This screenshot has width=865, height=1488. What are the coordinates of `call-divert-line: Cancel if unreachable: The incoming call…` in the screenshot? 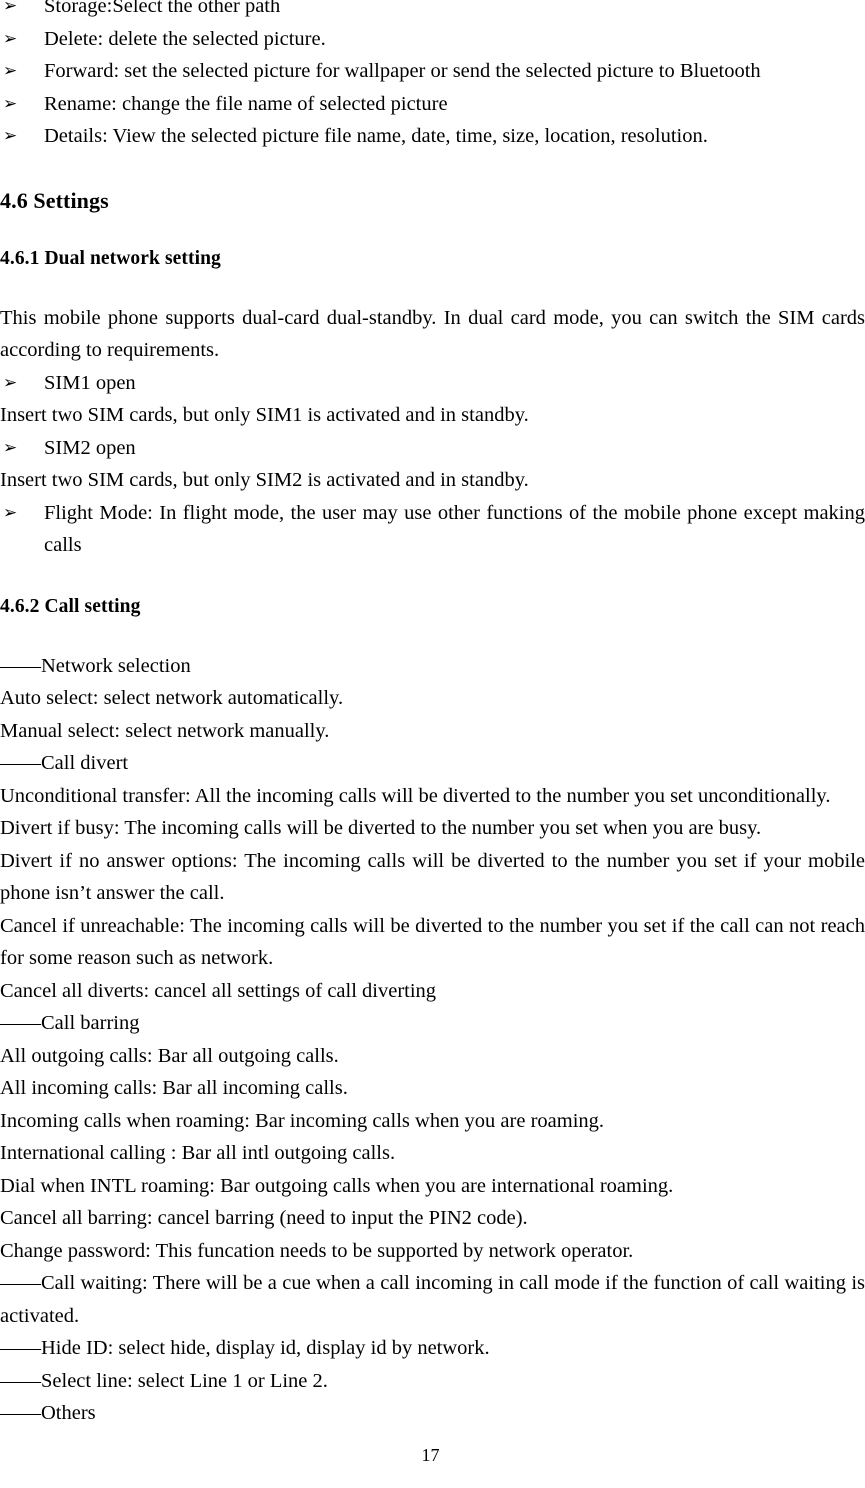 It's located at (432, 942).